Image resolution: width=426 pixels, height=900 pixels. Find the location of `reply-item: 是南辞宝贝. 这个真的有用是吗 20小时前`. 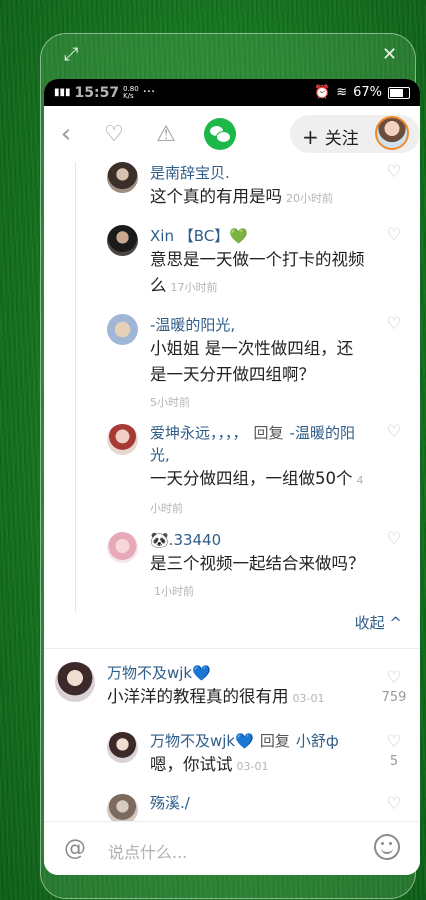

reply-item: 是南辞宝贝. 这个真的有用是吗 20小时前 is located at coordinates (275, 187).